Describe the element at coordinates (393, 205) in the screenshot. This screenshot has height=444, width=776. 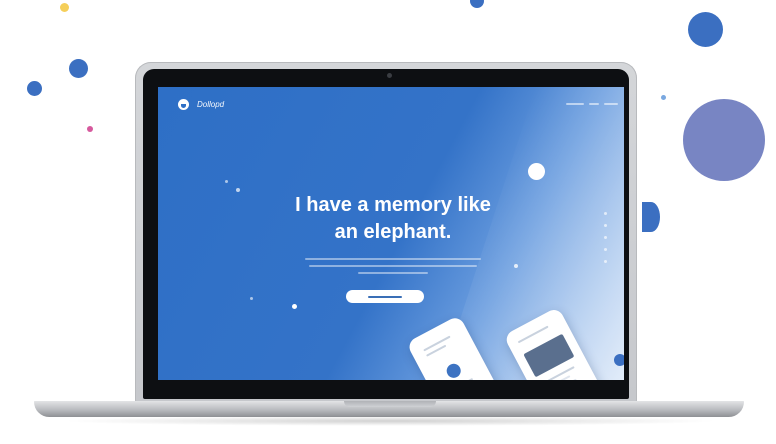
I see `headline-line-1: I have a memory like` at that location.